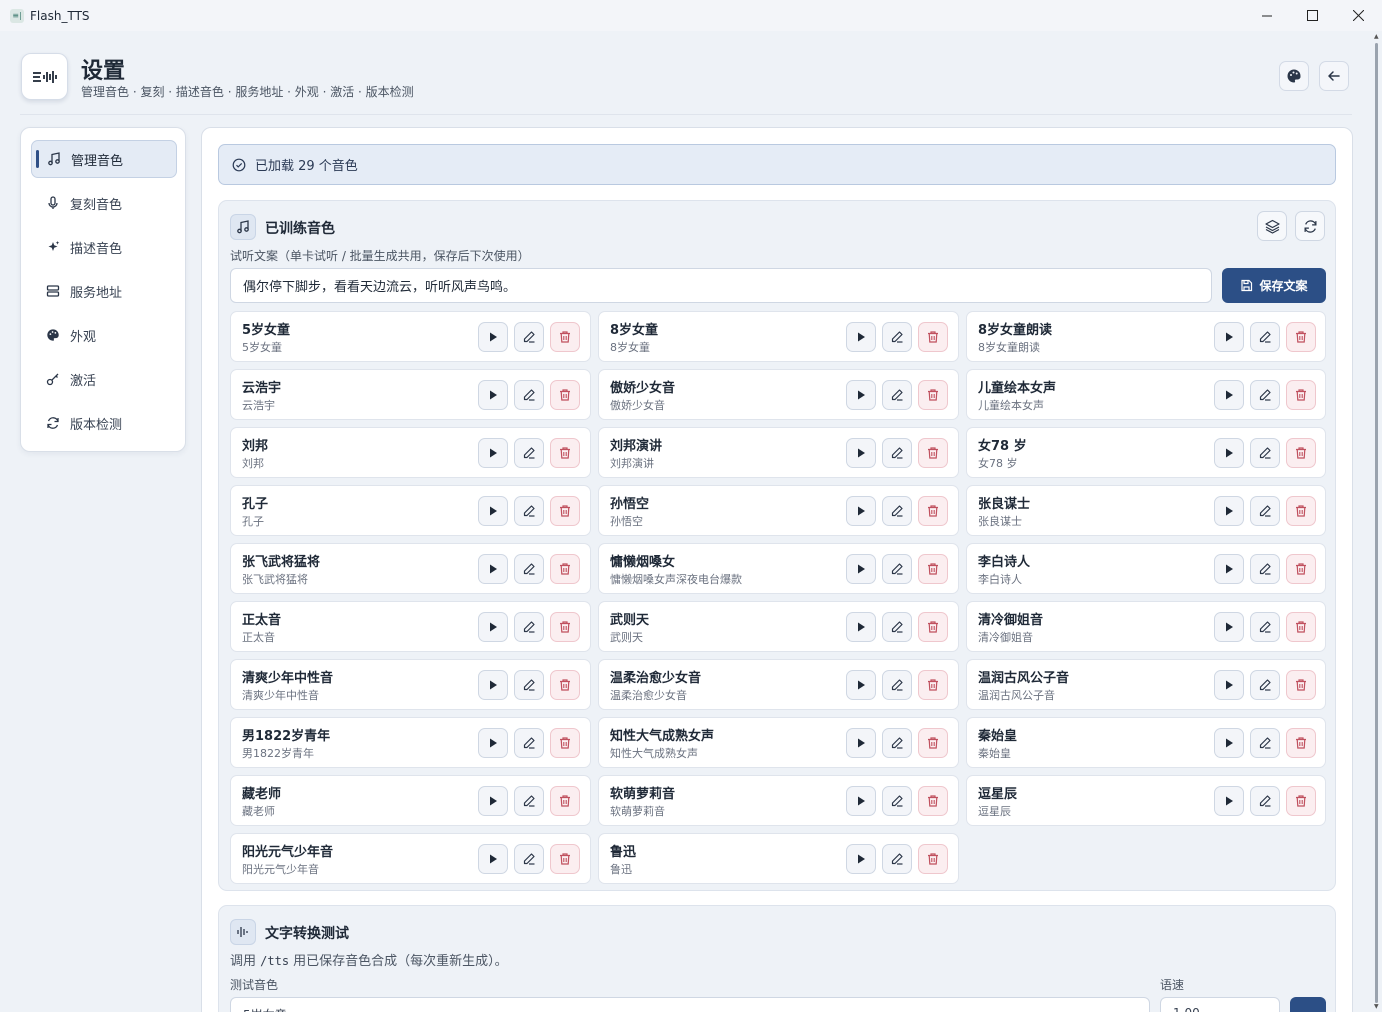  I want to click on sidebar-item-activate: 激活, so click(104, 379).